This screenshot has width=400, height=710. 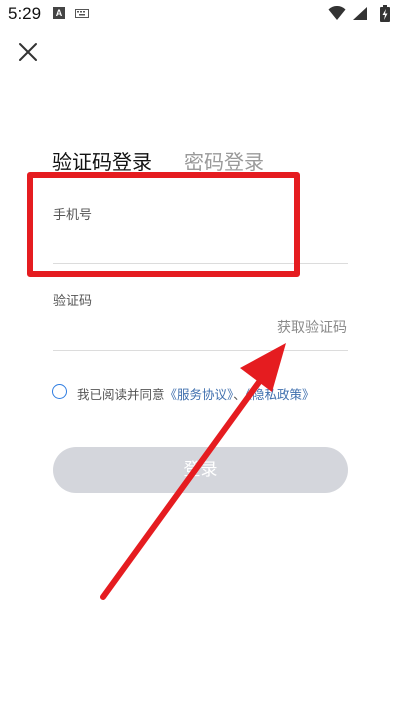 What do you see at coordinates (59, 391) in the screenshot?
I see `agreement-radio` at bounding box center [59, 391].